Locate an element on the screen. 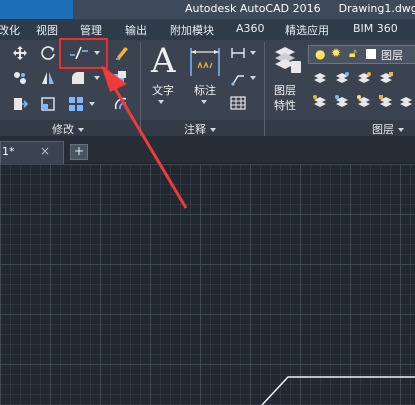  annotation-panel-title: 注释 is located at coordinates (200, 129).